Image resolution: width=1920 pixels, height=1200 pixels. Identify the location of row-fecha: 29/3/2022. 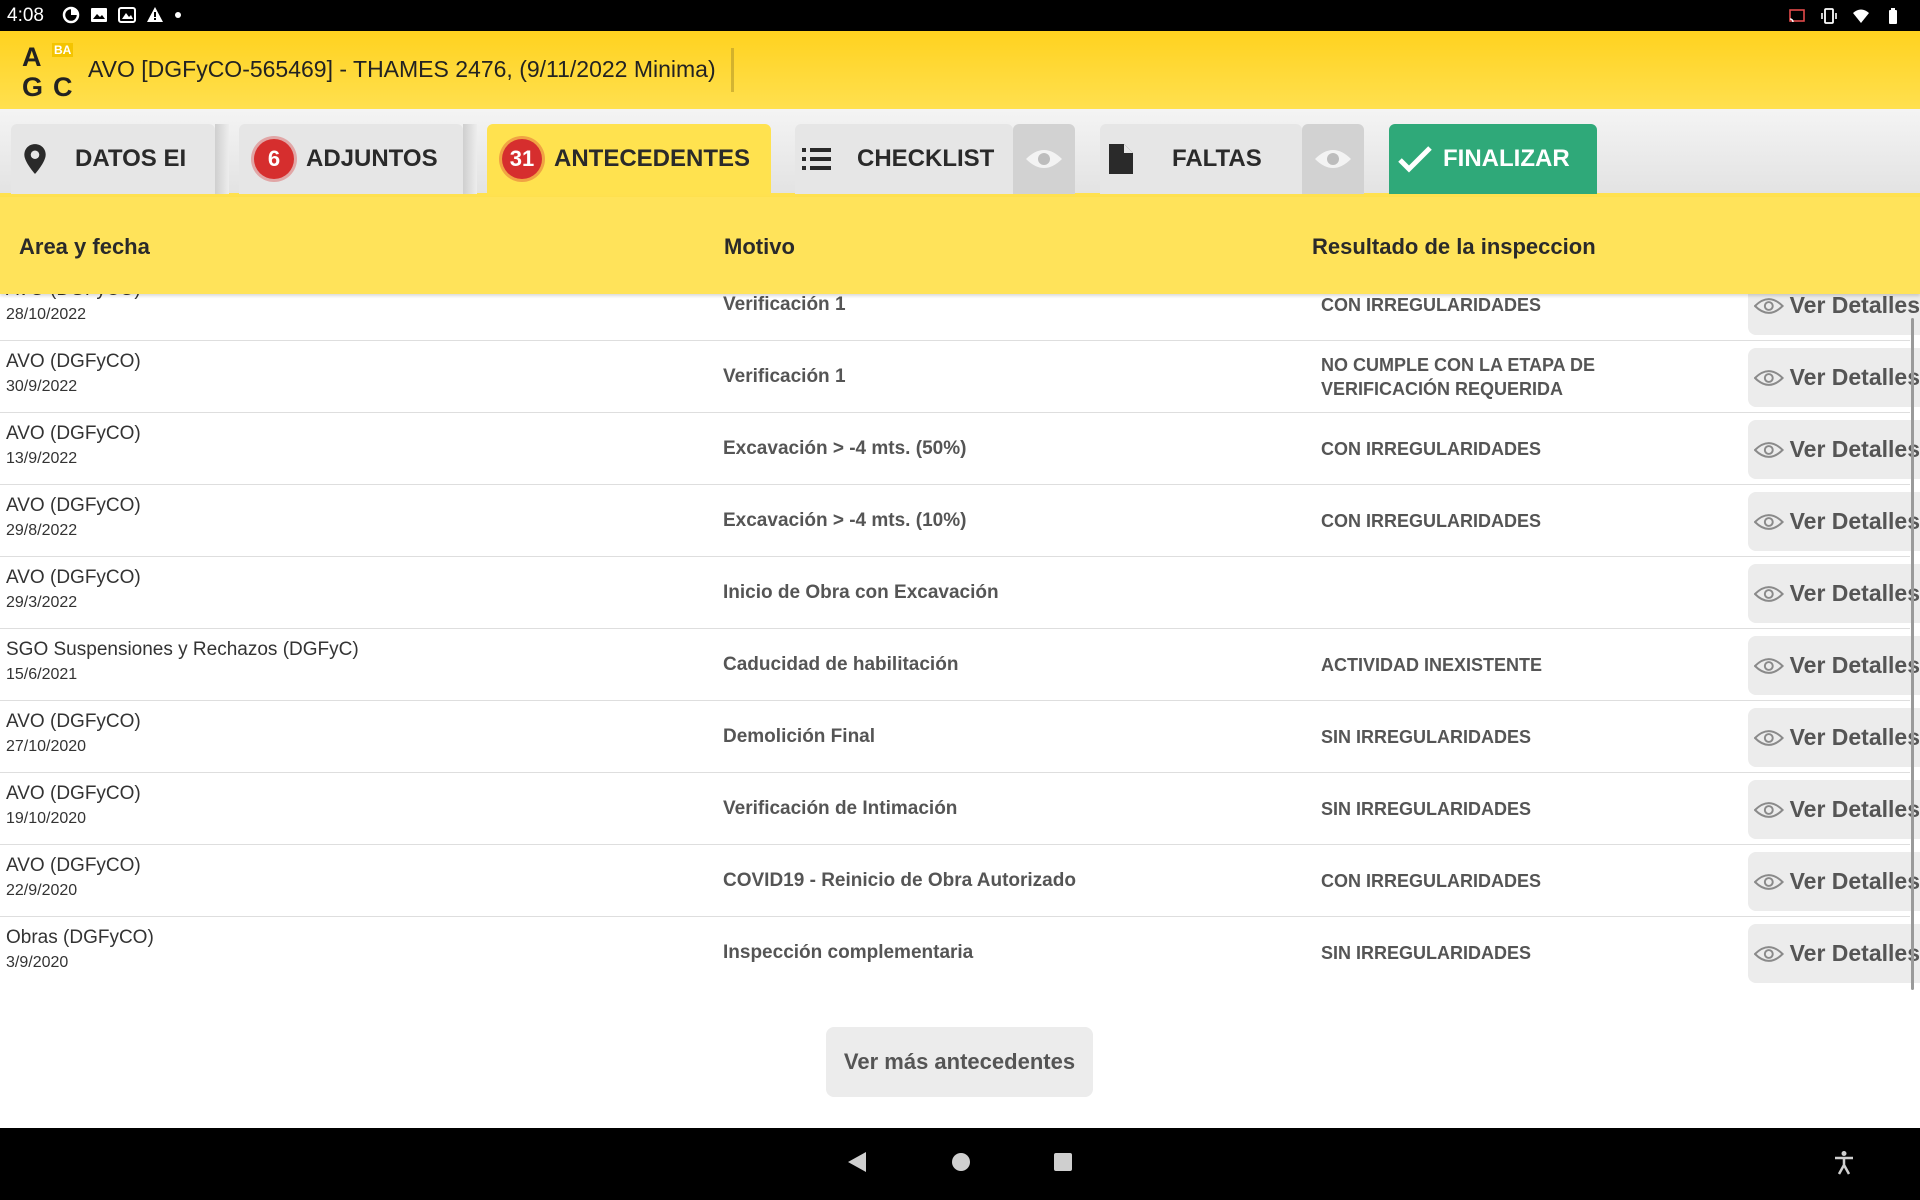
(42, 602).